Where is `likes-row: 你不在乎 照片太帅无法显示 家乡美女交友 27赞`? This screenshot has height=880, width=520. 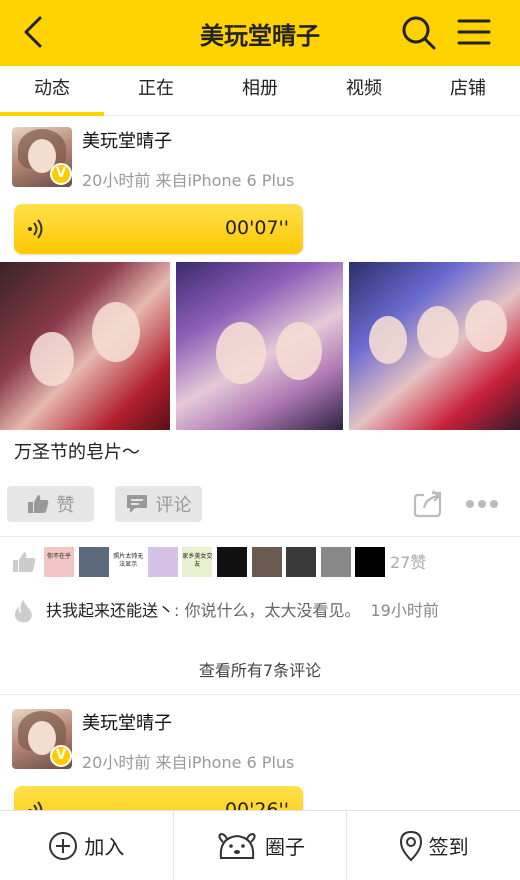
likes-row: 你不在乎 照片太帅无法显示 家乡美女交友 27赞 is located at coordinates (260, 562).